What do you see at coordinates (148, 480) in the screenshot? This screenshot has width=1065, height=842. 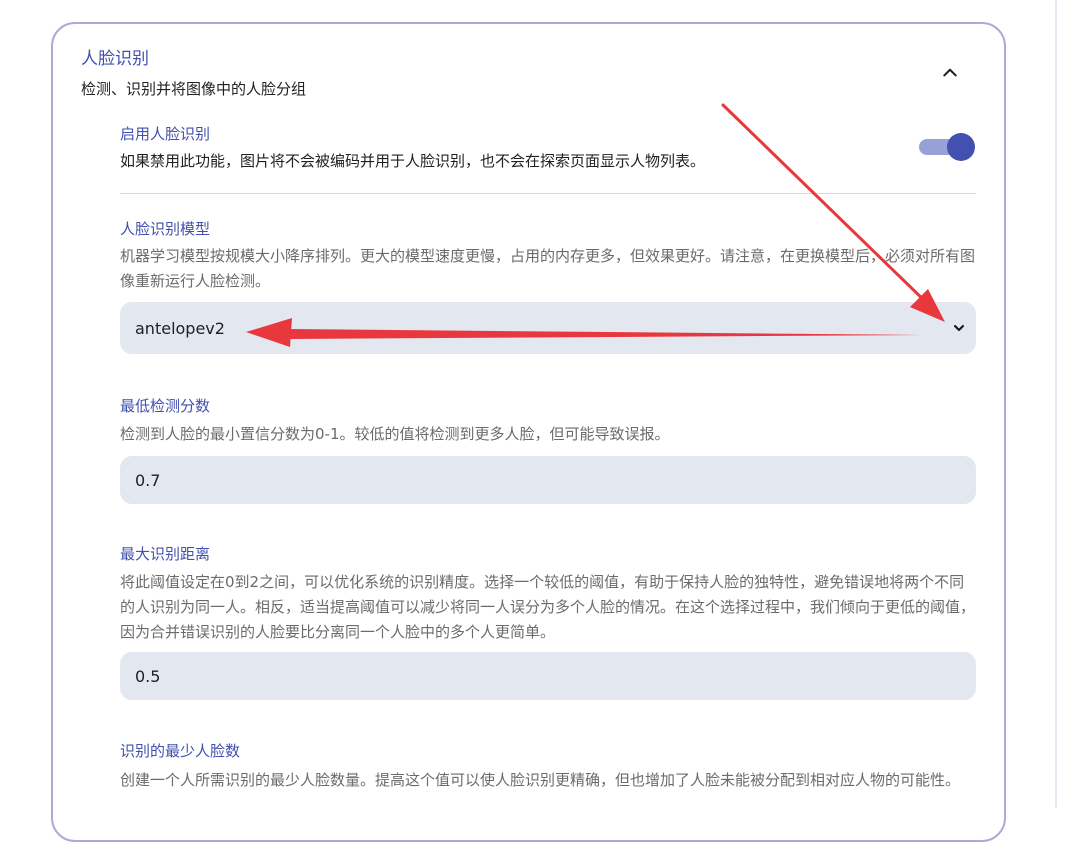 I see `min-score-input-value: 0.7` at bounding box center [148, 480].